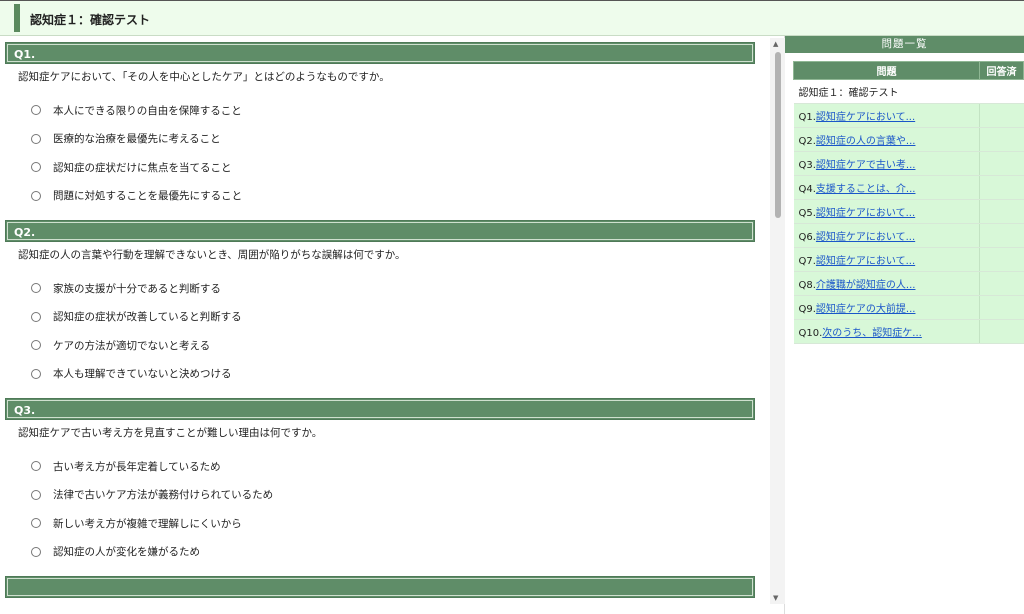 The image size is (1024, 614). I want to click on option-label: 古い考え方が長年定着しているため, so click(137, 466).